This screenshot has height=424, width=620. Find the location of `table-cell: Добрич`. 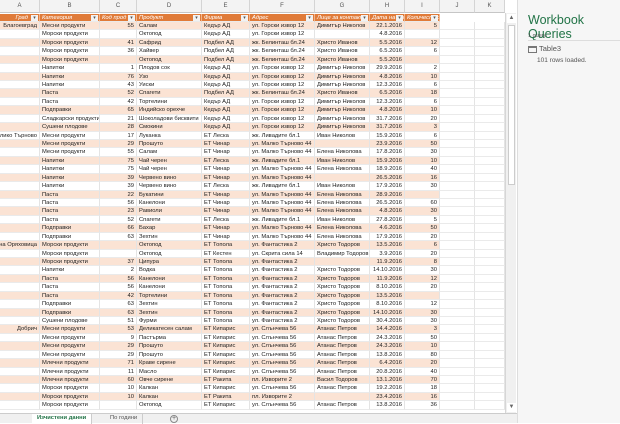

table-cell: Добрич is located at coordinates (20, 329).